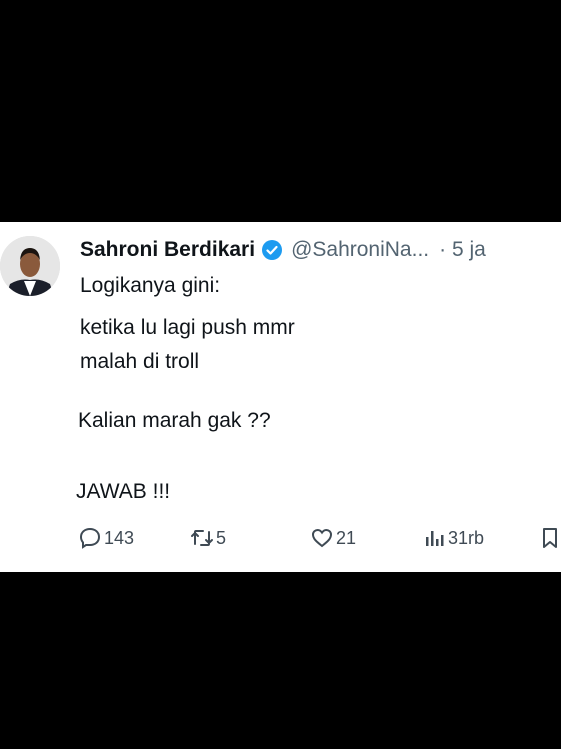 The width and height of the screenshot is (561, 749). I want to click on bookmark-button, so click(549, 538).